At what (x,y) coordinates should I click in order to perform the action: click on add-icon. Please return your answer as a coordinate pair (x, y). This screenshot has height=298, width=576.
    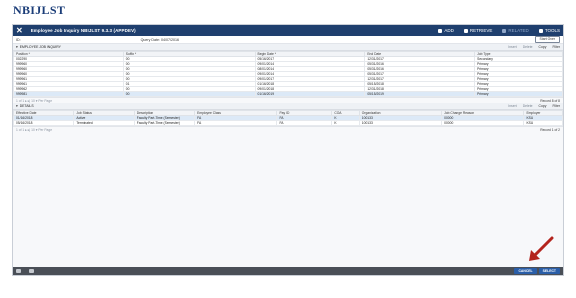
    Looking at the image, I should click on (440, 30).